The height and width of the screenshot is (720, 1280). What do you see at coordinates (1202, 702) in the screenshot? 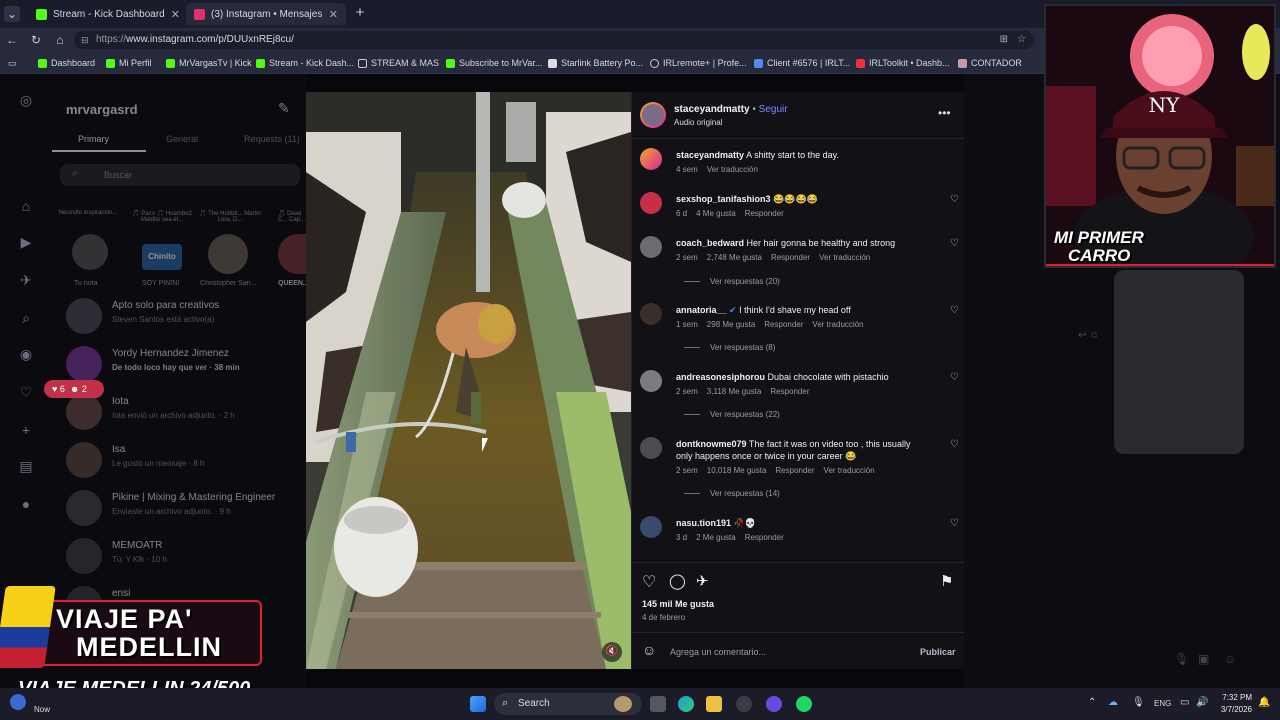
I see `volume-icon: 🔊` at bounding box center [1202, 702].